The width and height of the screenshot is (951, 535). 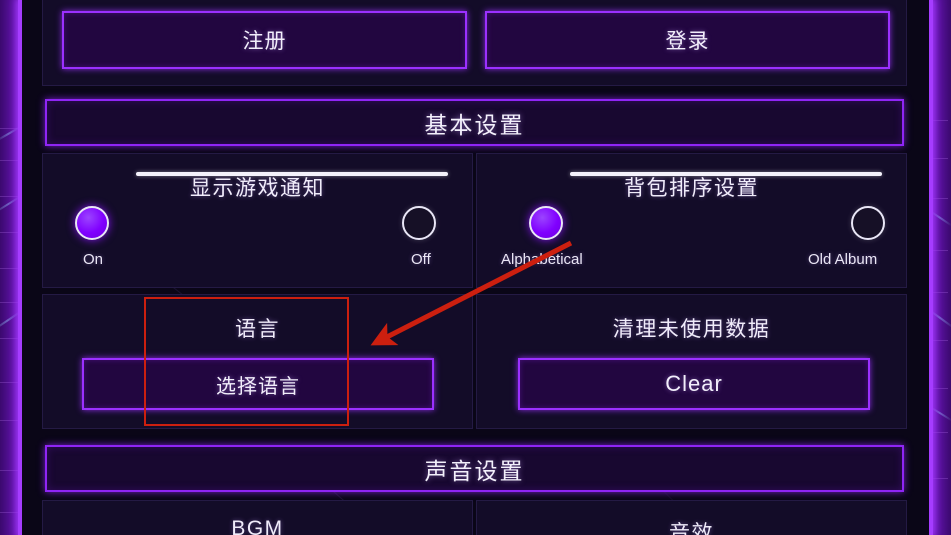 I want to click on backpack-knob-alphabetical, so click(x=546, y=223).